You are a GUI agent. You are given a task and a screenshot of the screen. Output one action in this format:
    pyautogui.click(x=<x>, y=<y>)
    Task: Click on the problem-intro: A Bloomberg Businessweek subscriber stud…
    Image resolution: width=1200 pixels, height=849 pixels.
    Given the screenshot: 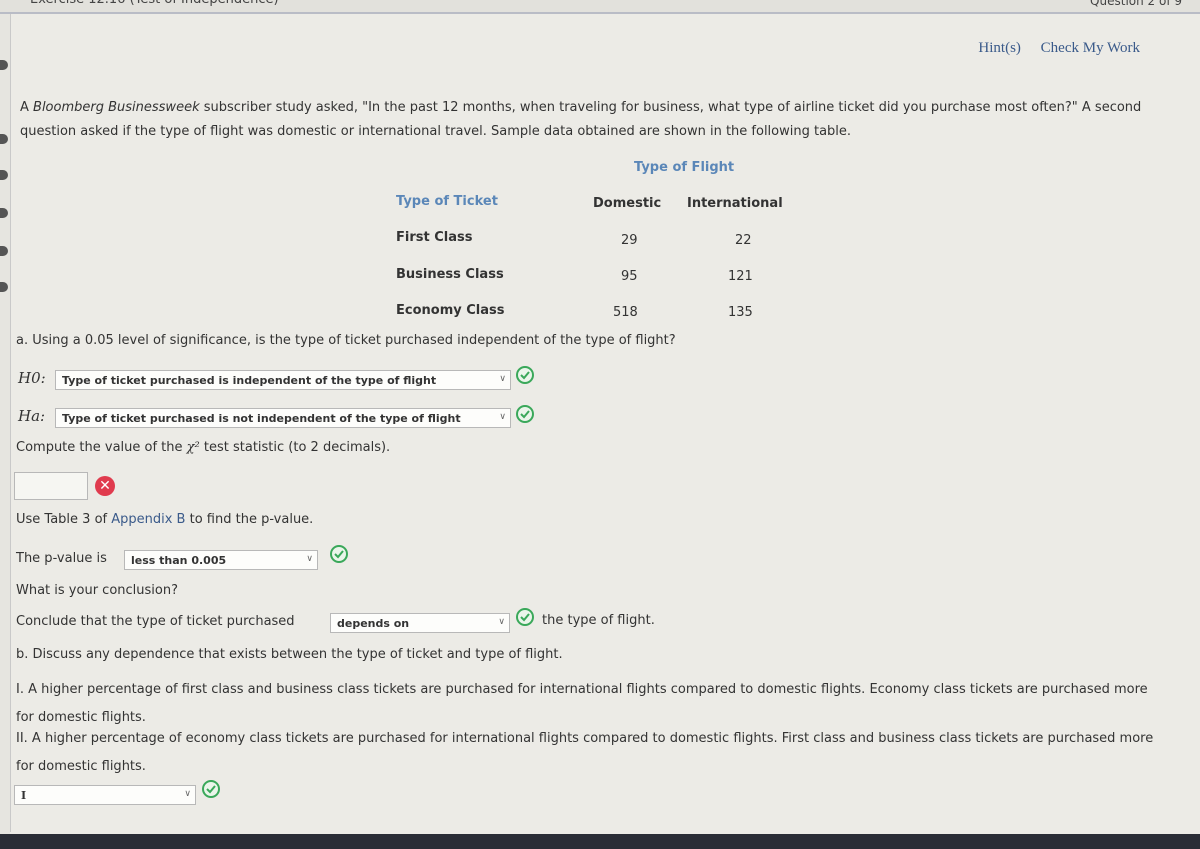 What is the action you would take?
    pyautogui.click(x=581, y=119)
    